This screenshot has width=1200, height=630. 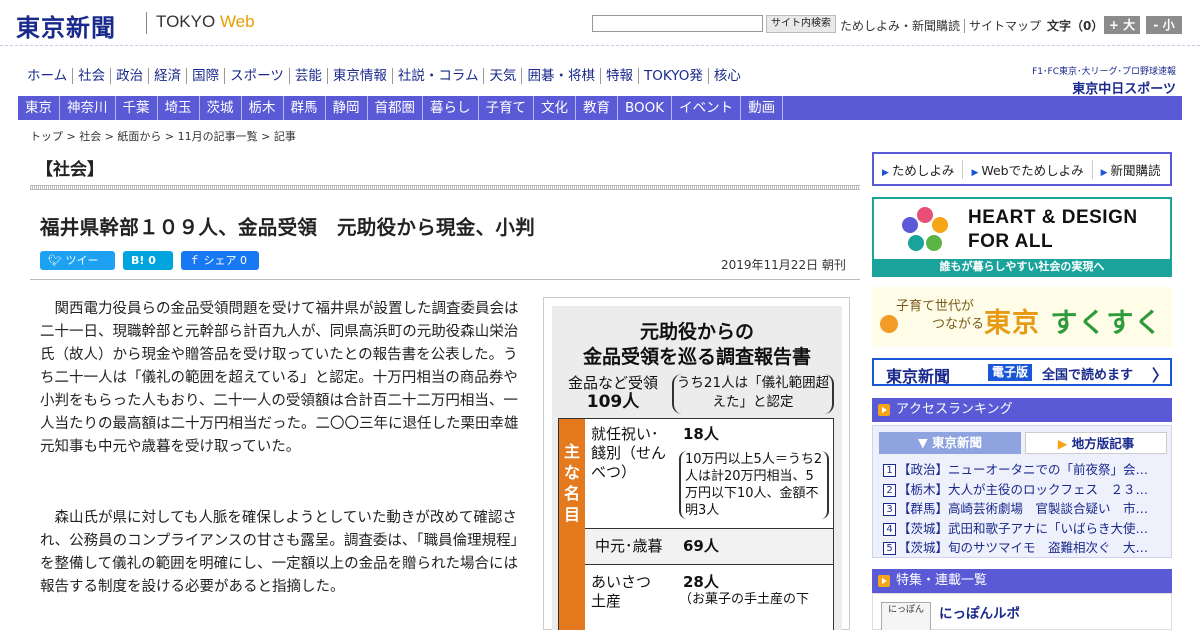 What do you see at coordinates (1096, 443) in the screenshot?
I see `tab-local-articles: ▶ 地方版記事` at bounding box center [1096, 443].